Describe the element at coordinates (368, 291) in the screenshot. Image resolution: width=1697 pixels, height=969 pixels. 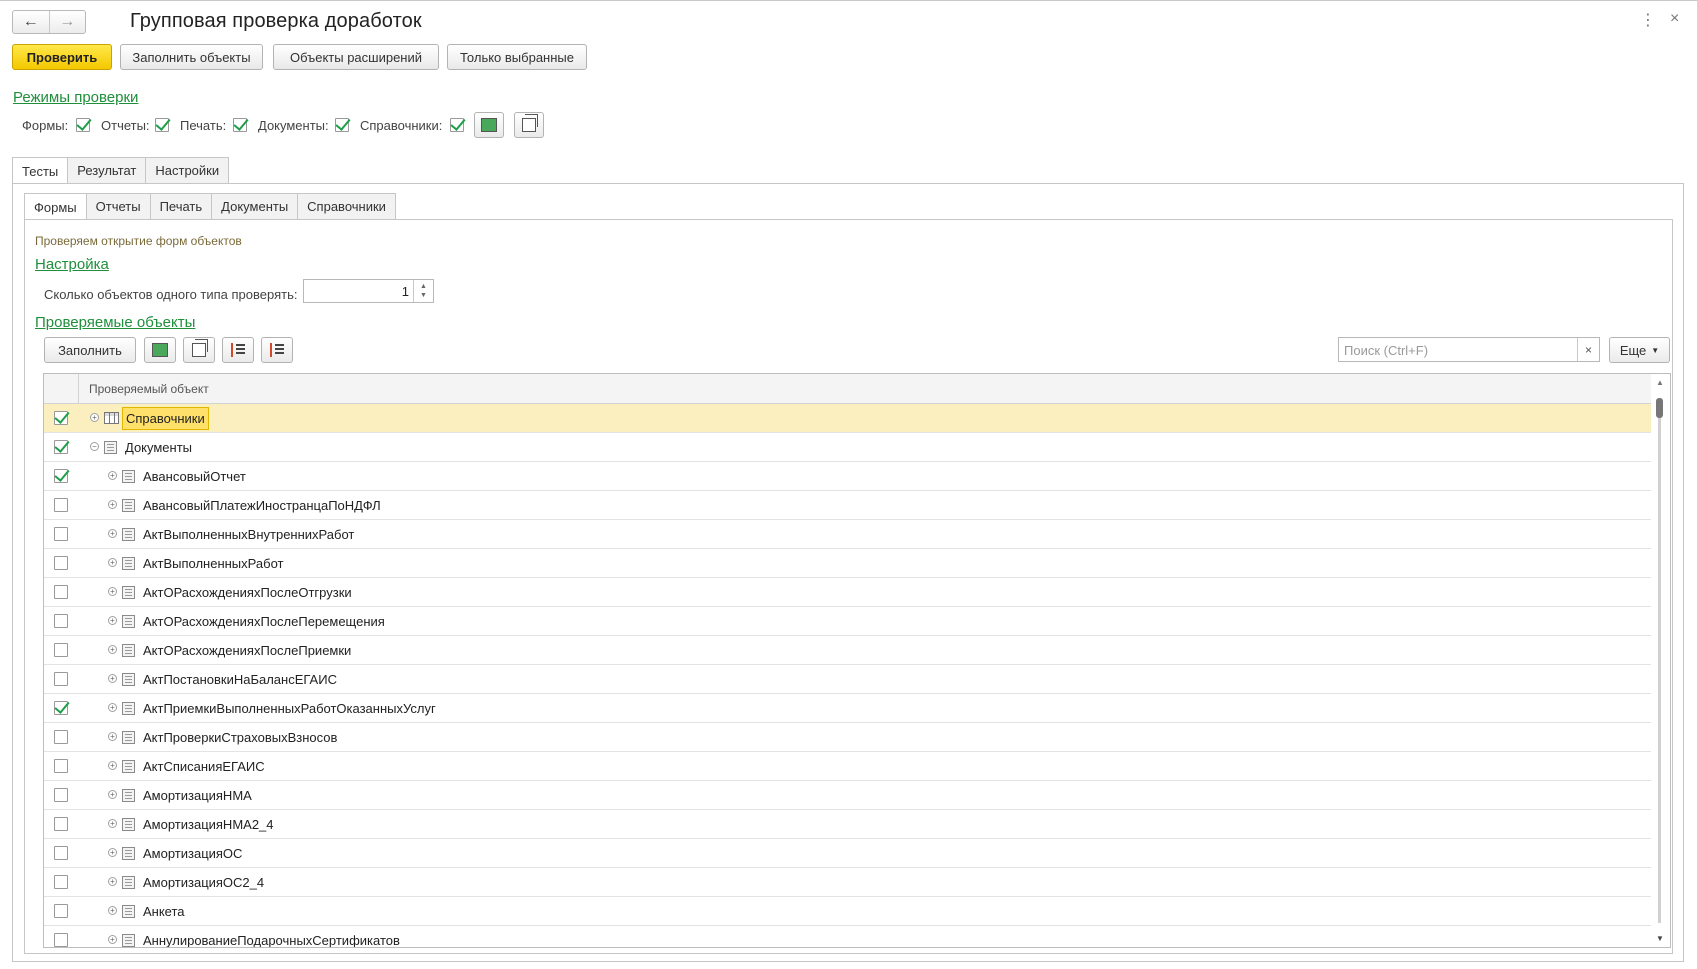
I see `count-field: 1 ▲ ▼` at that location.